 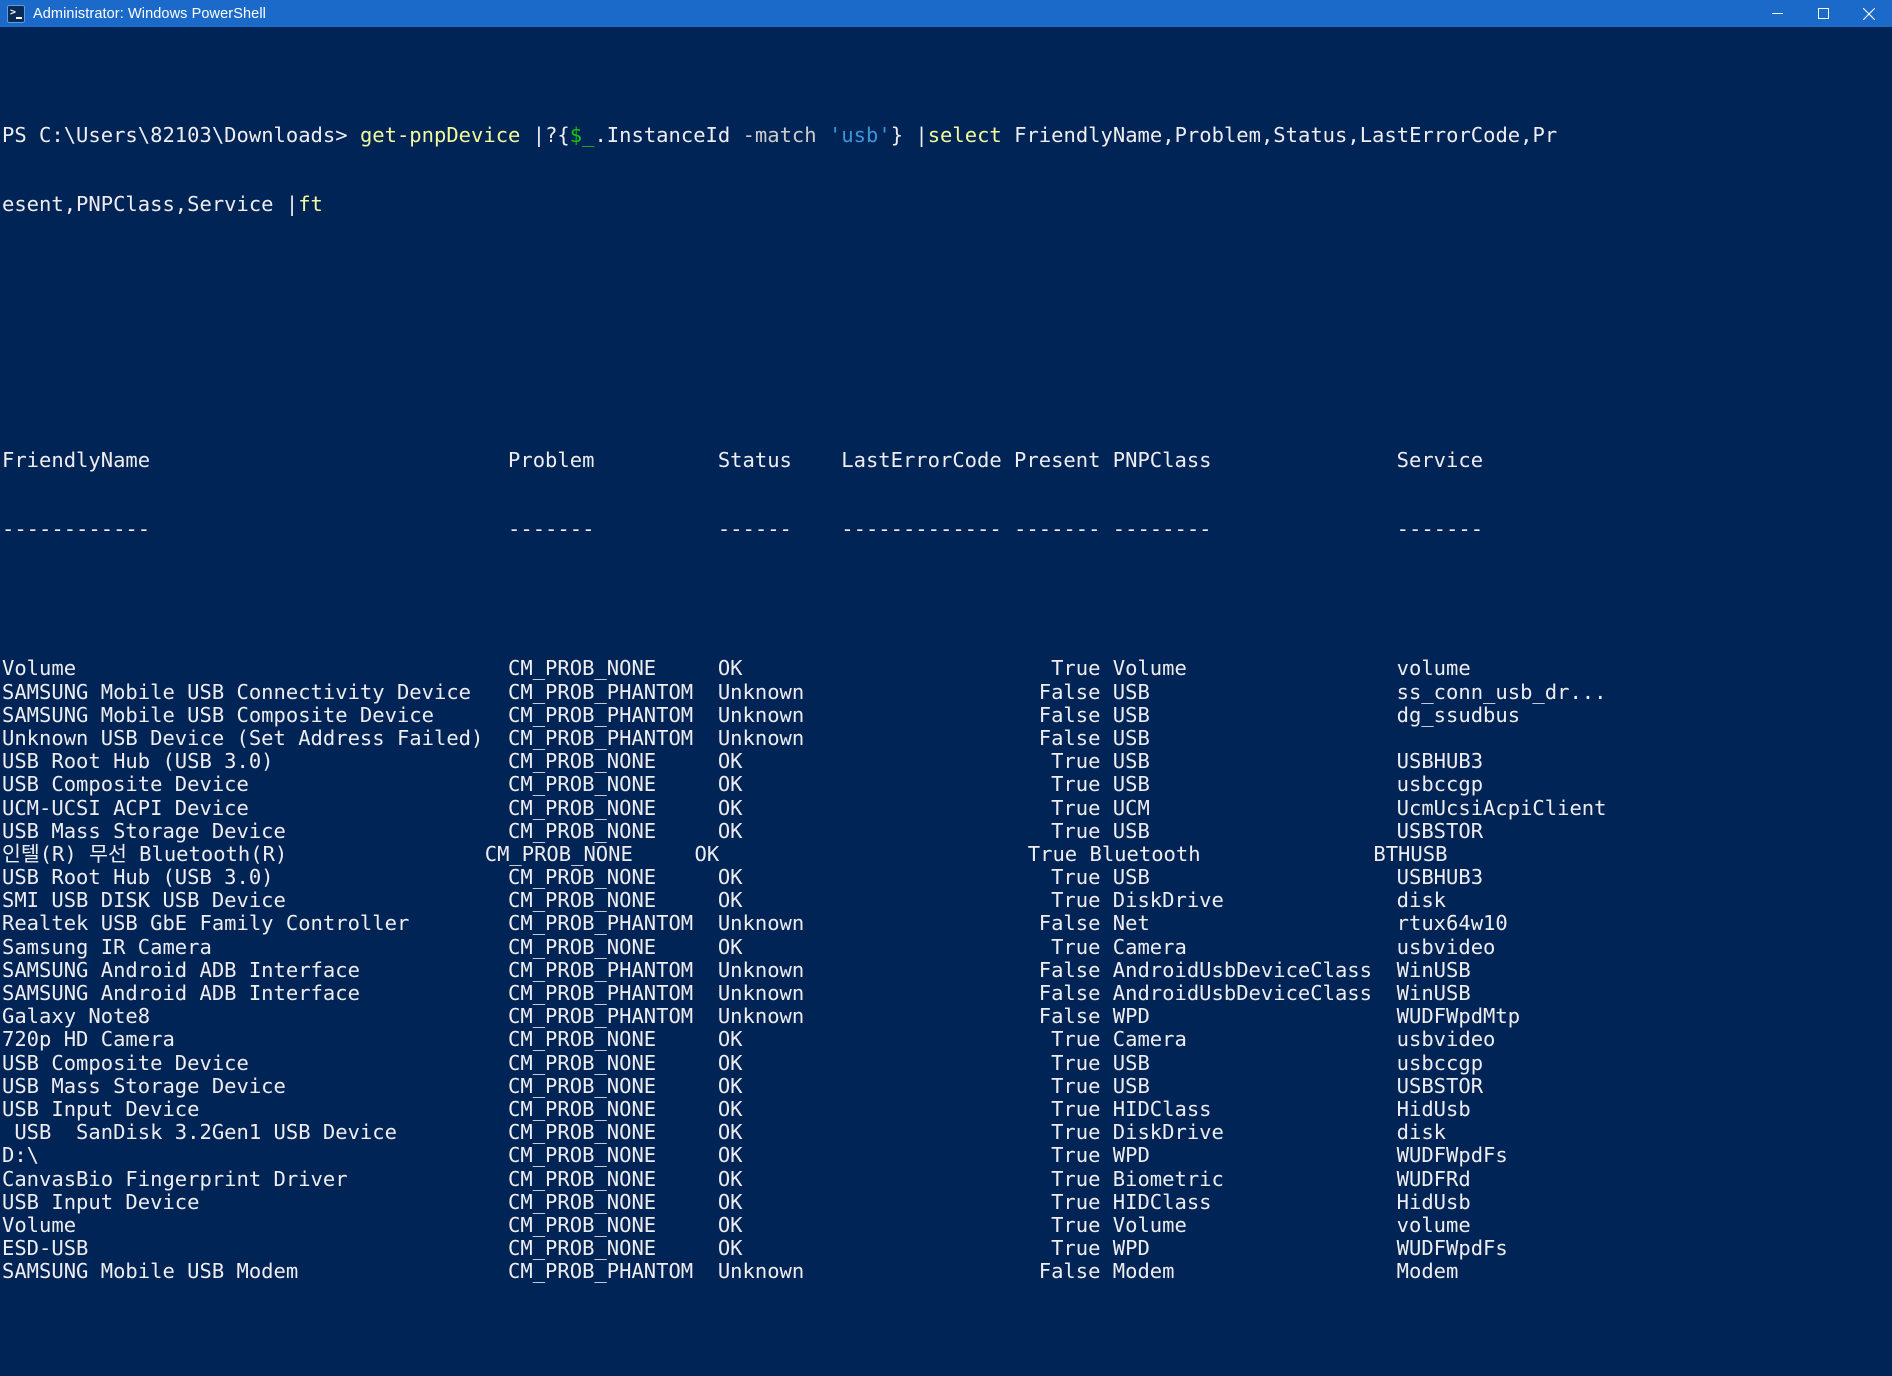 What do you see at coordinates (971, 134) in the screenshot?
I see `command-token: select` at bounding box center [971, 134].